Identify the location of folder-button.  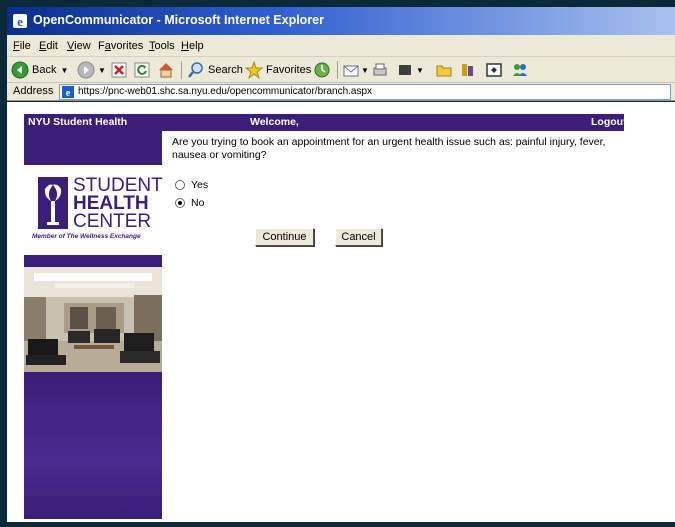
(444, 70).